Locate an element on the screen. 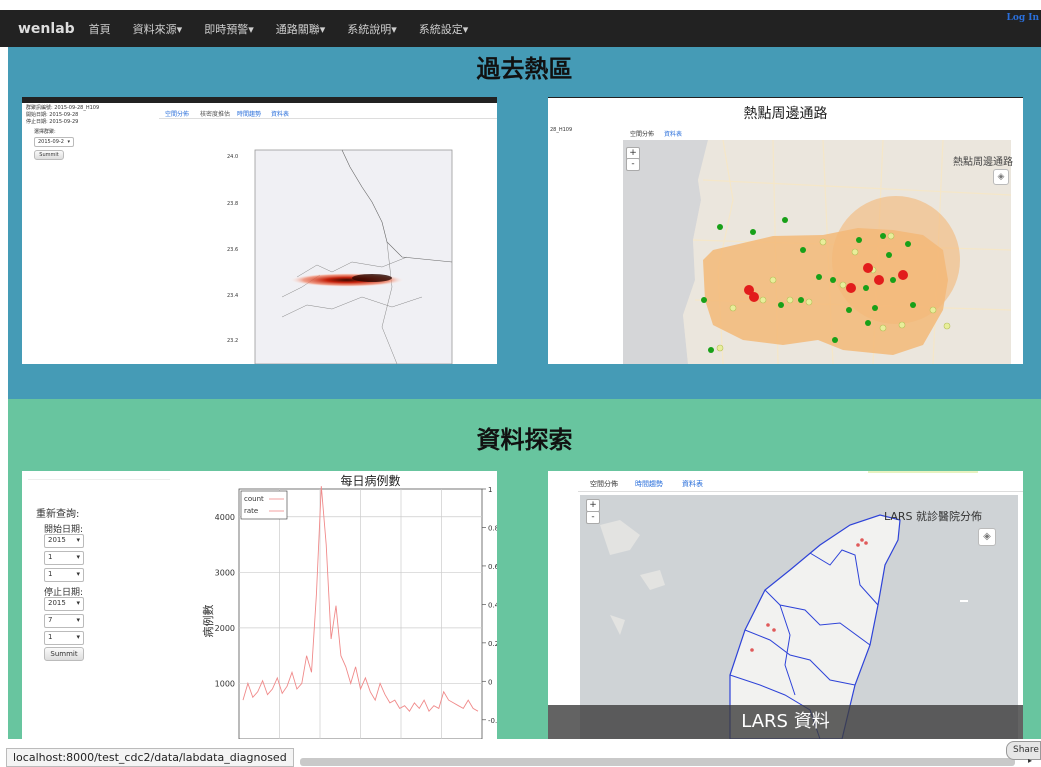  nav-home: 首頁 is located at coordinates (100, 29).